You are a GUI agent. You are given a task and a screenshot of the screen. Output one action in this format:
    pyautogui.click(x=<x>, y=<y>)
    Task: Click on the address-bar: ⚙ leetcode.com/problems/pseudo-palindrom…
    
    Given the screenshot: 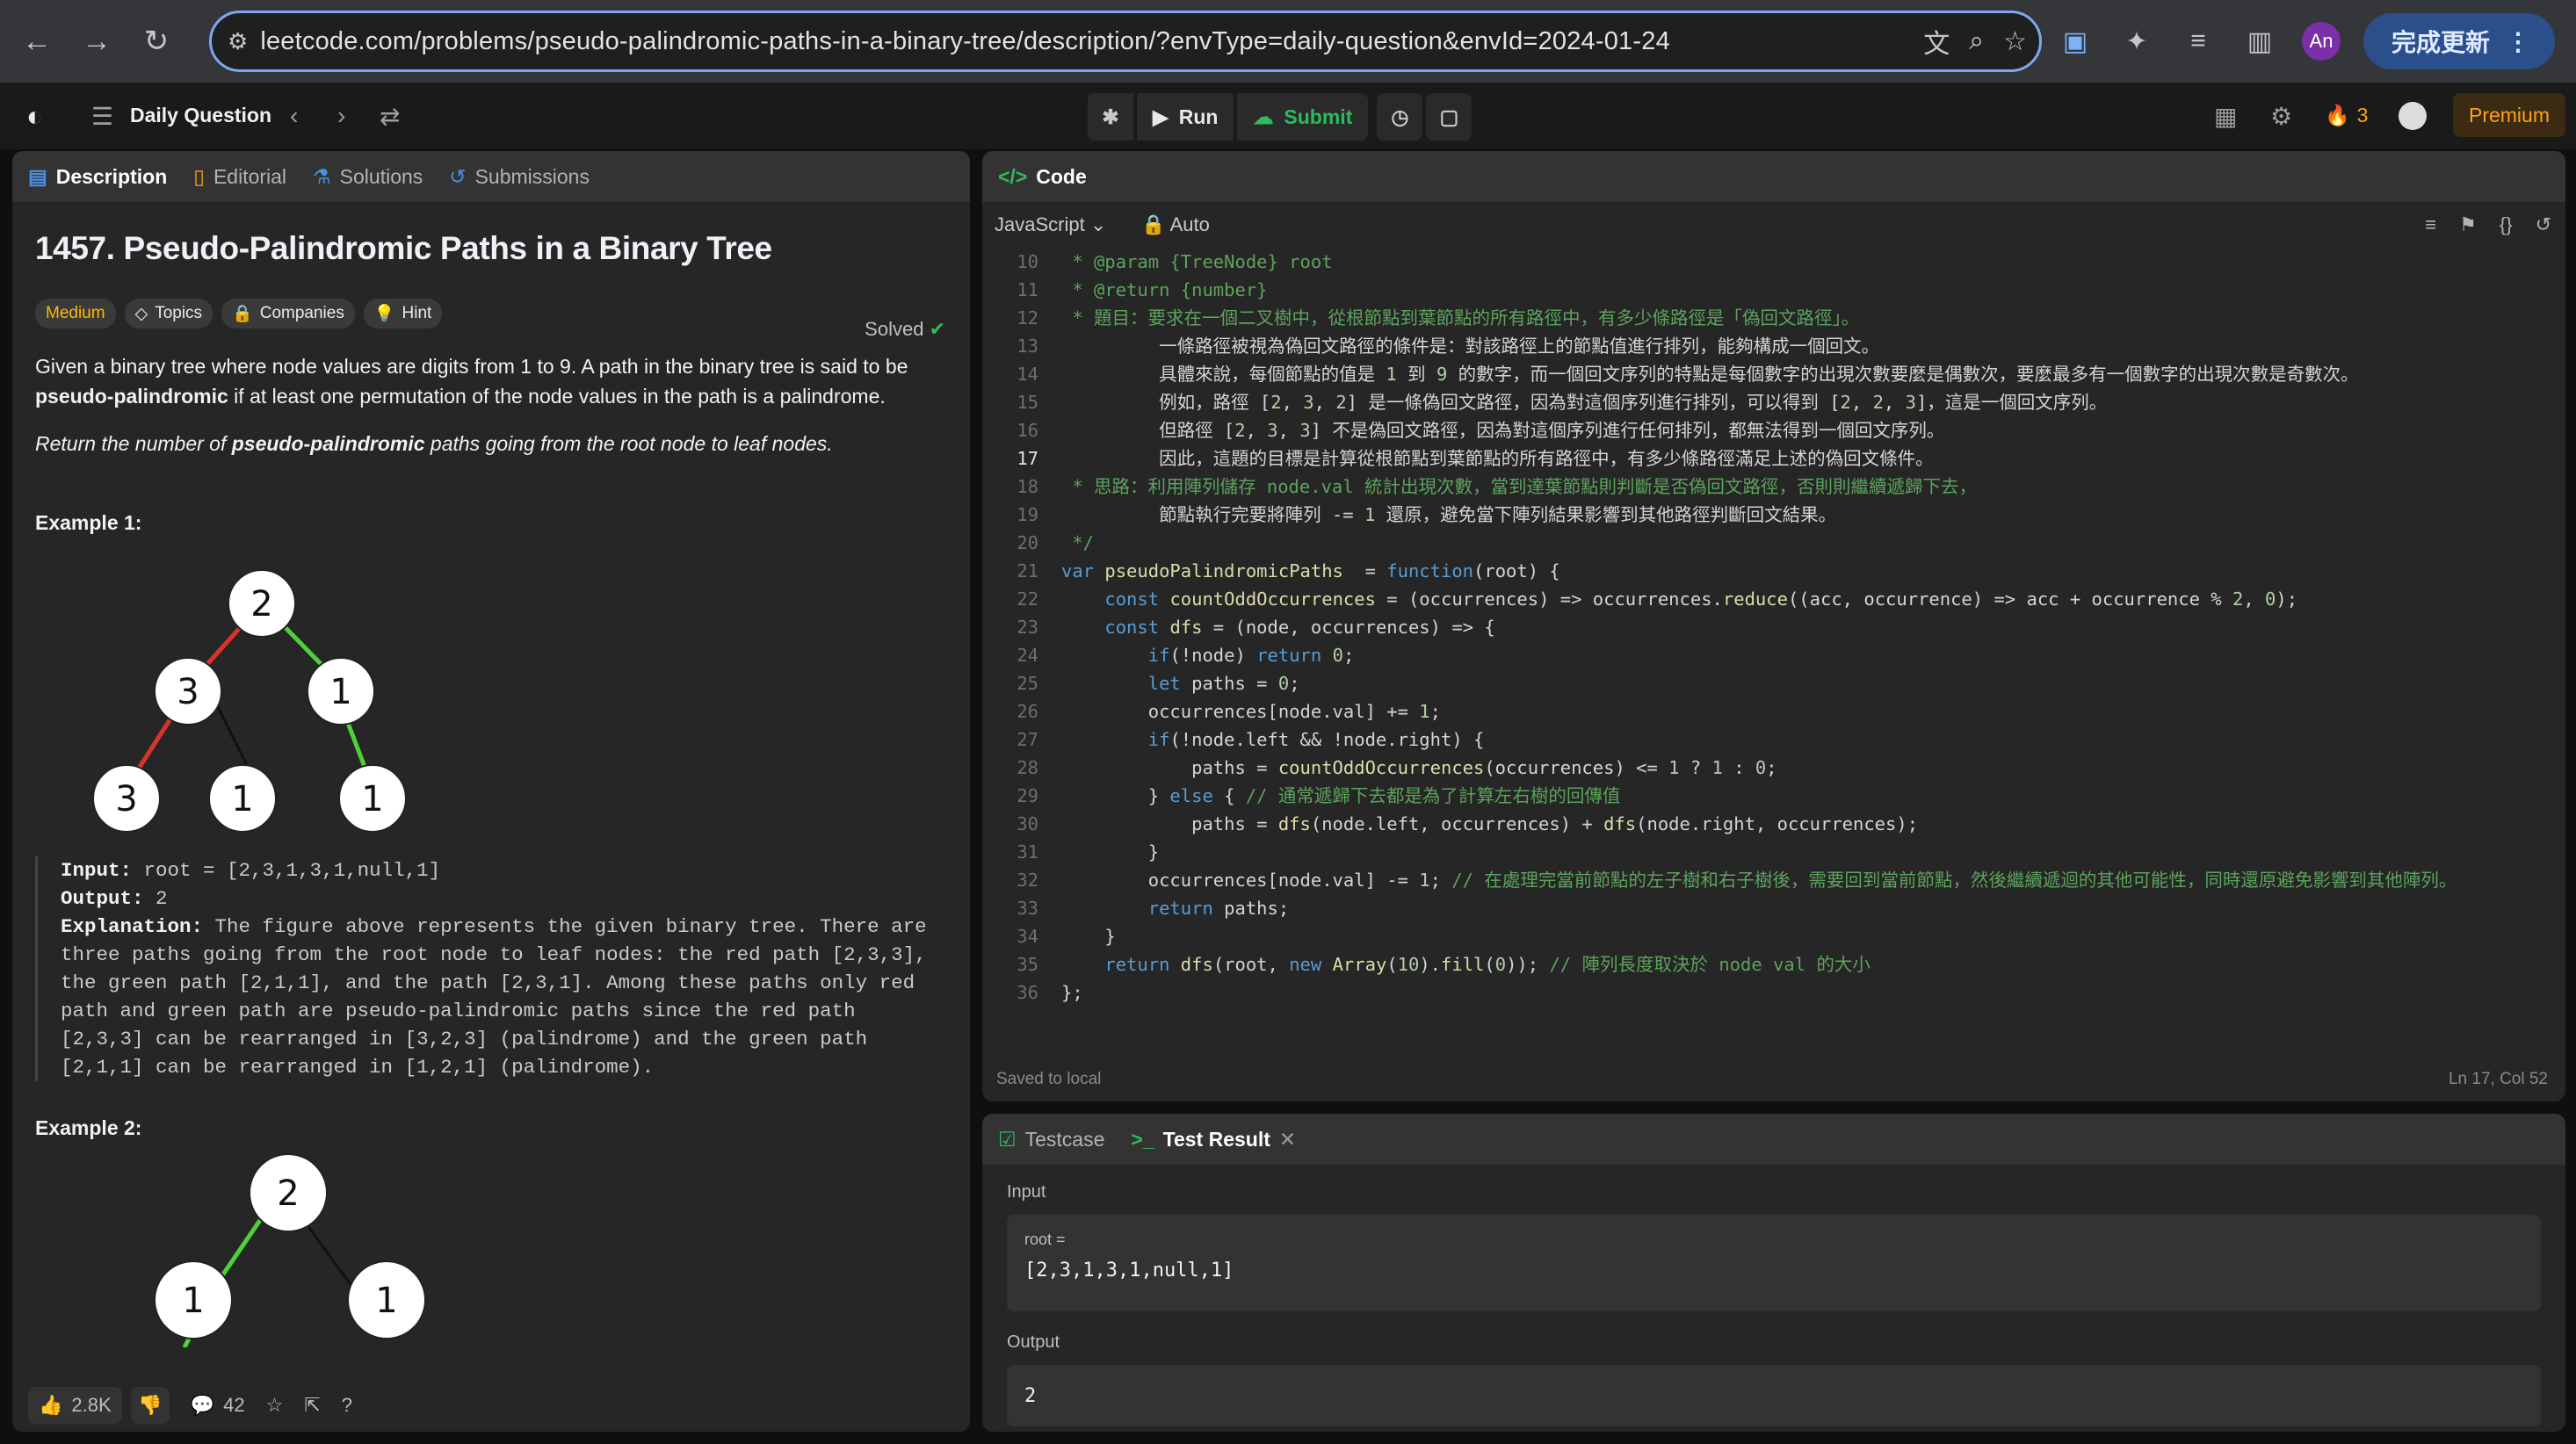 What is the action you would take?
    pyautogui.click(x=1125, y=42)
    